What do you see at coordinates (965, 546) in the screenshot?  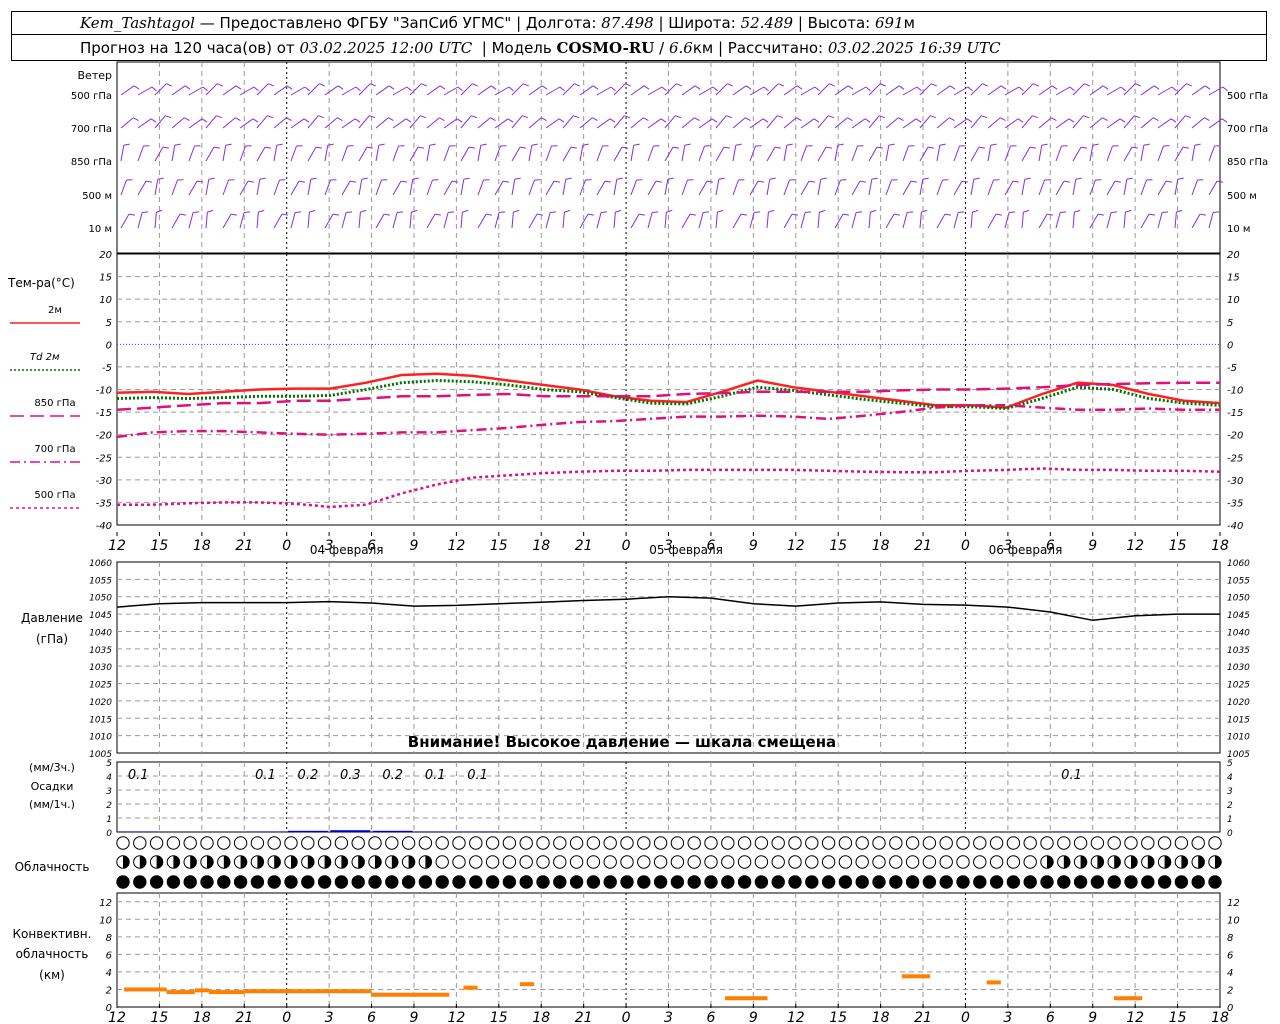 I see `temp-tick-label: 0` at bounding box center [965, 546].